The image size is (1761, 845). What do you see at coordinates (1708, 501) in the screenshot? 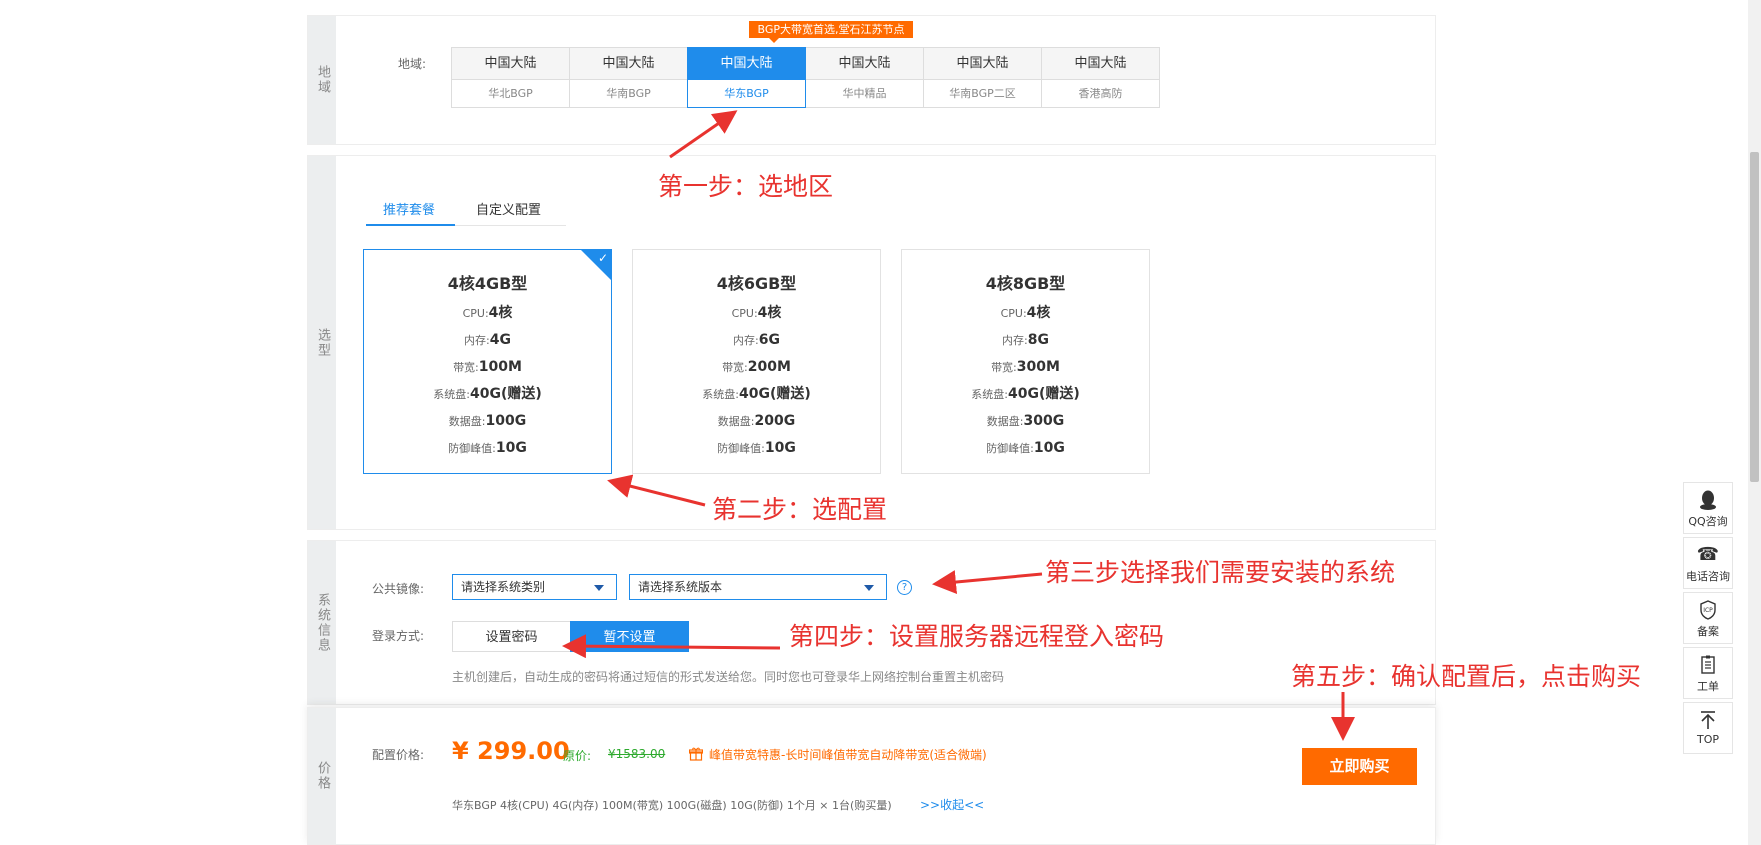
I see `qq-icon` at bounding box center [1708, 501].